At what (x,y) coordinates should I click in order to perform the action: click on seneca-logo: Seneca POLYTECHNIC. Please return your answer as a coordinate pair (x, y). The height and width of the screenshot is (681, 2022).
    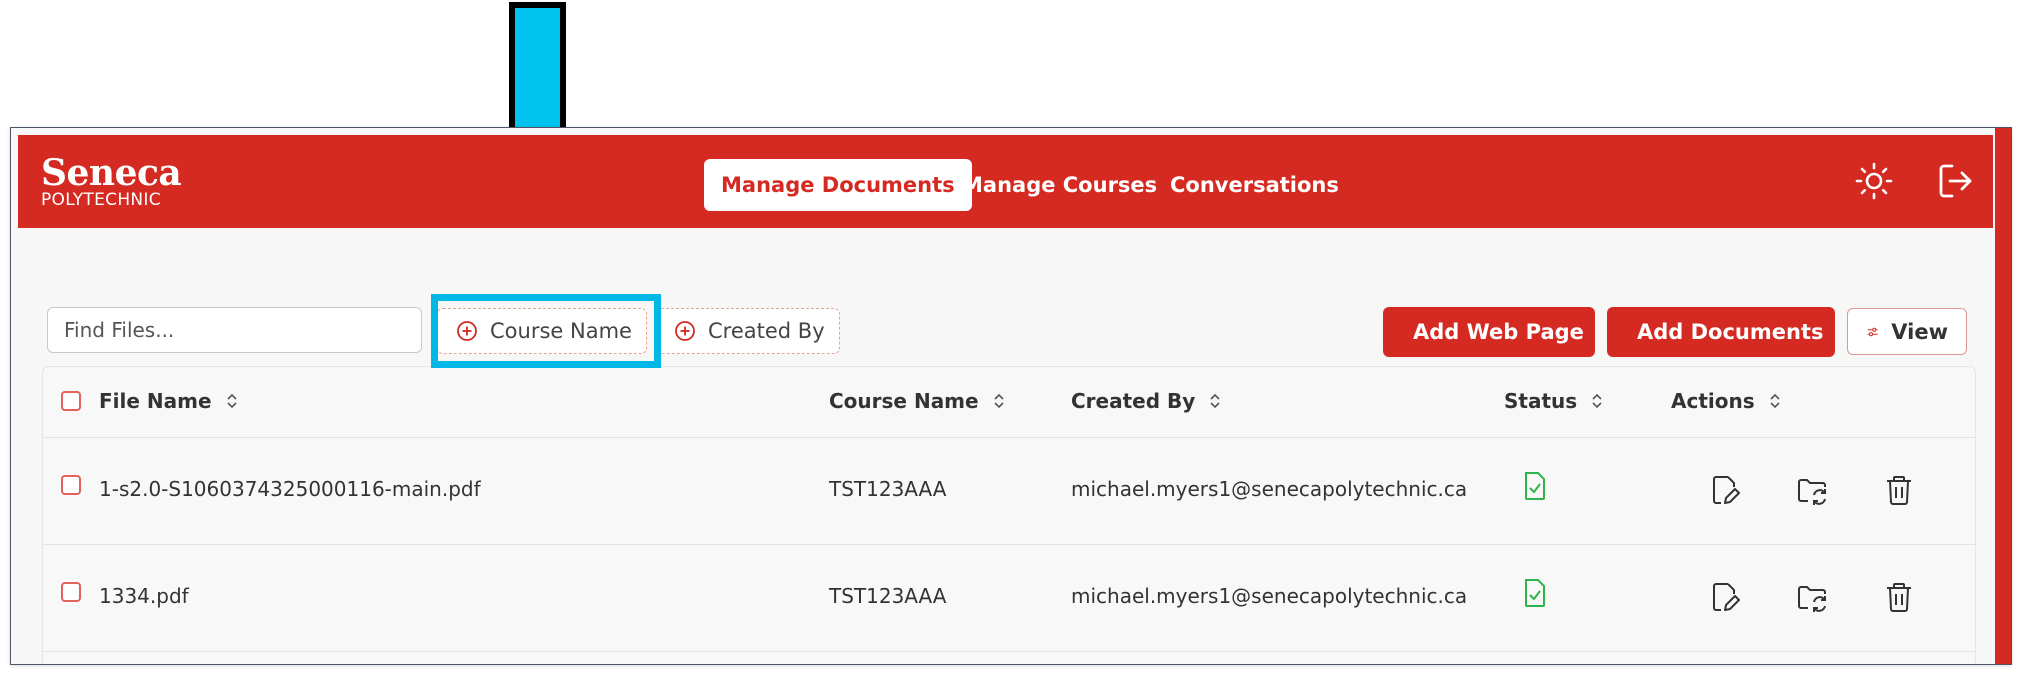
    Looking at the image, I should click on (111, 181).